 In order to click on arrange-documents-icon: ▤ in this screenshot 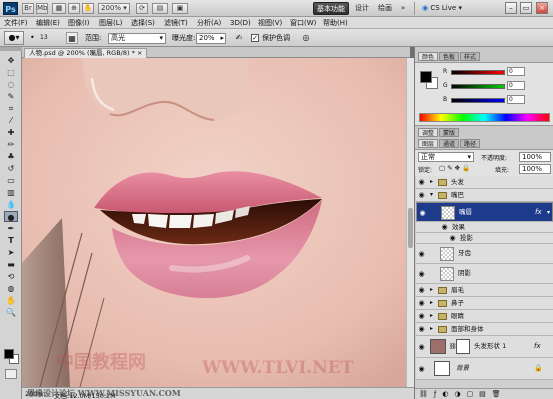, I will do `click(160, 8)`.